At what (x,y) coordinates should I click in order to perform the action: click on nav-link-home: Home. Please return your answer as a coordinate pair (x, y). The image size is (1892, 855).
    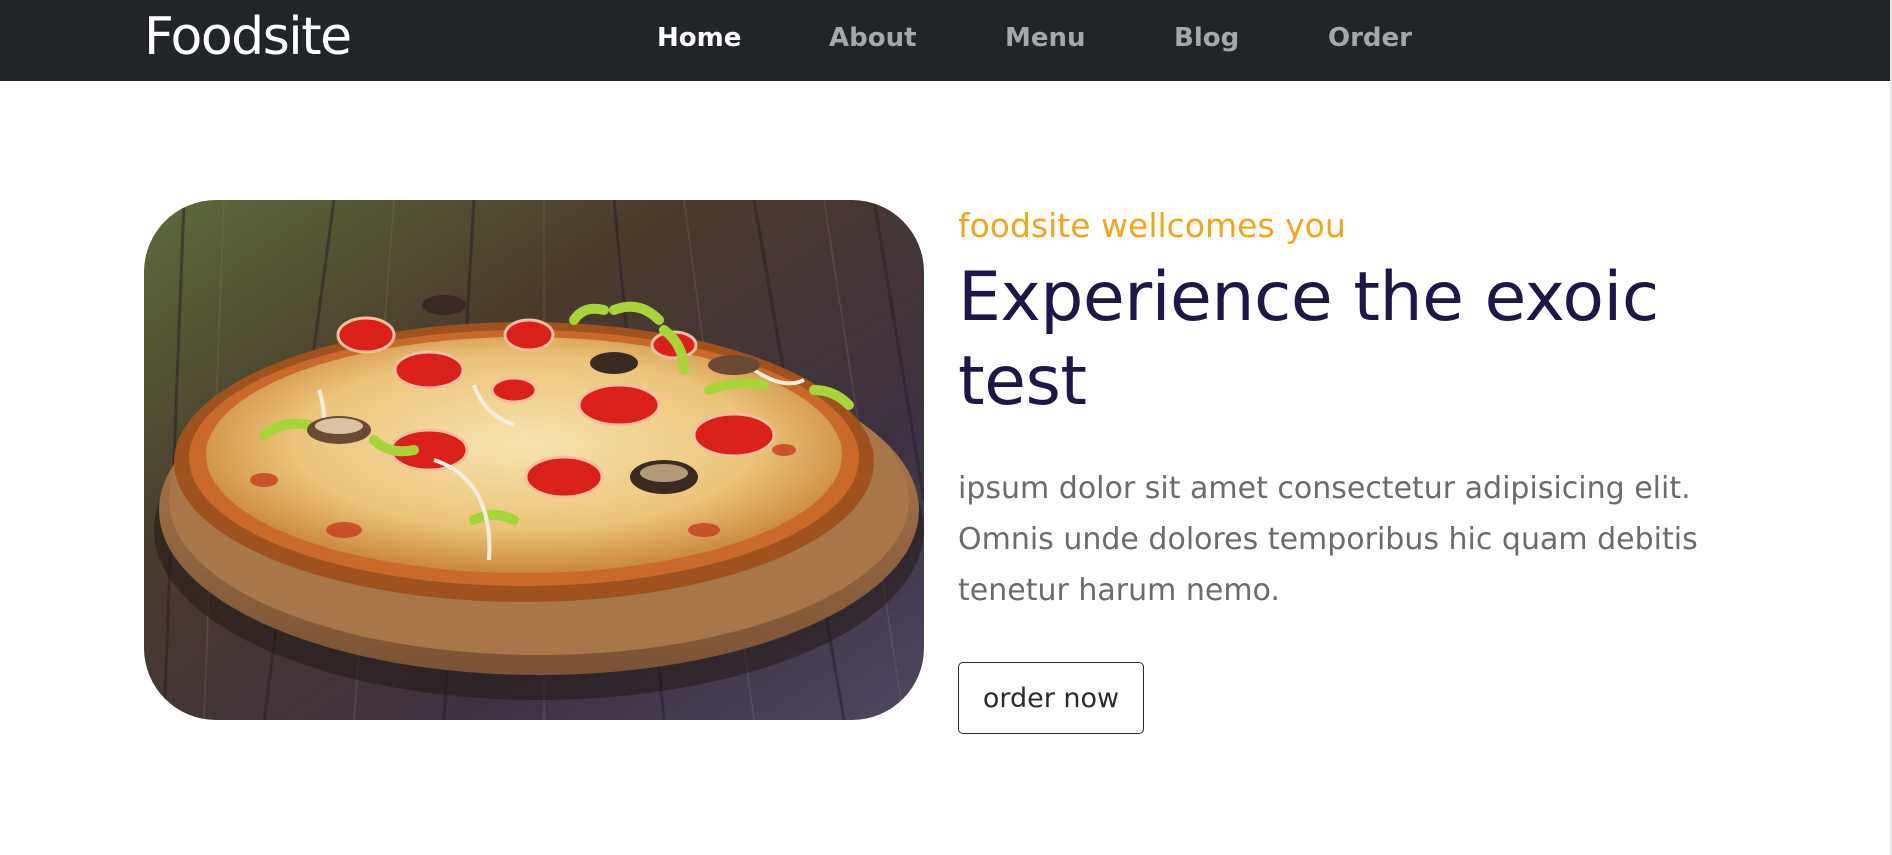
    Looking at the image, I should click on (699, 38).